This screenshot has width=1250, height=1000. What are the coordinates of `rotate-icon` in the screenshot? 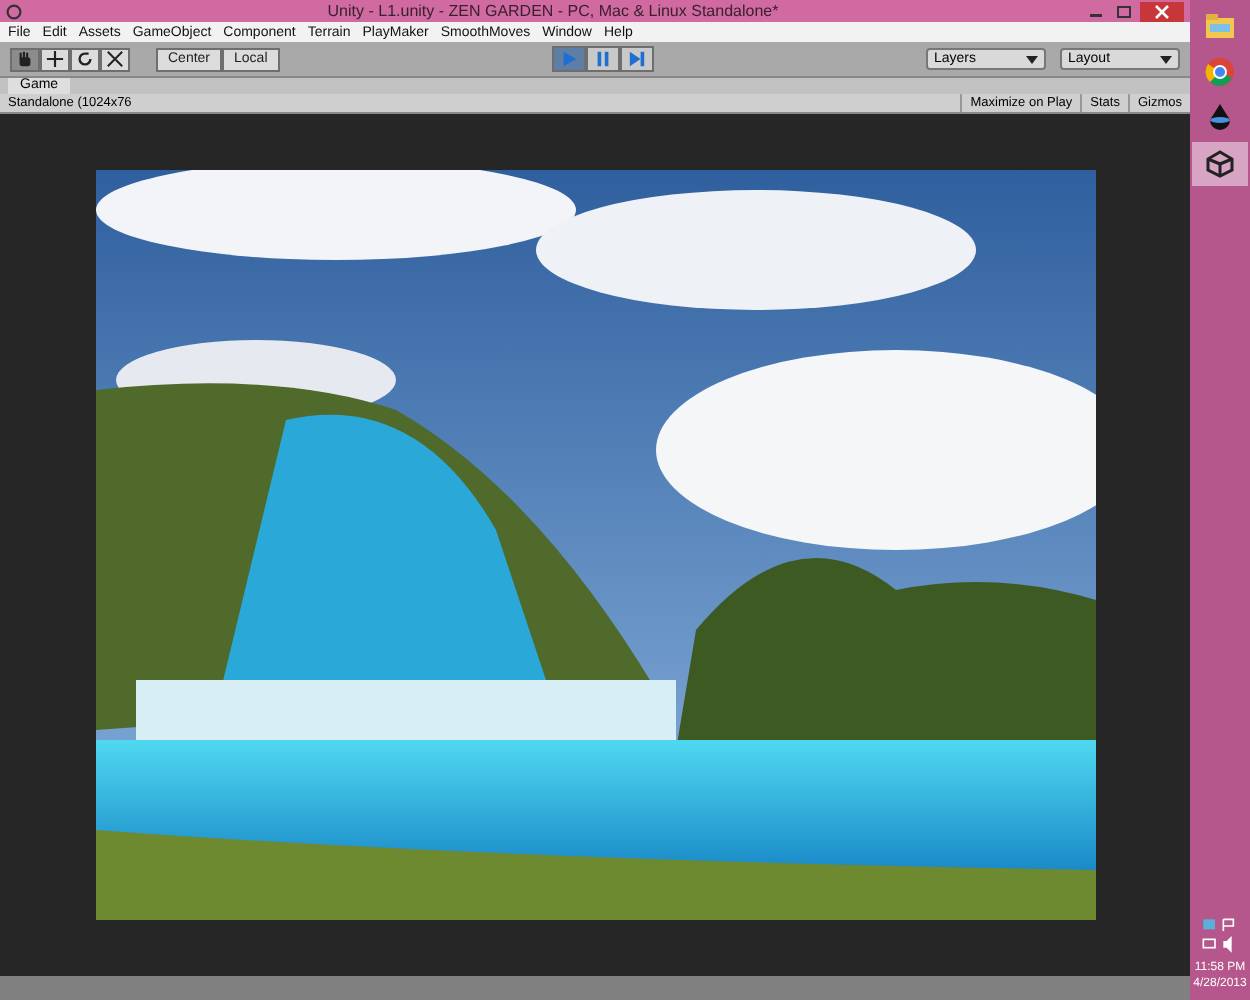 It's located at (85, 59).